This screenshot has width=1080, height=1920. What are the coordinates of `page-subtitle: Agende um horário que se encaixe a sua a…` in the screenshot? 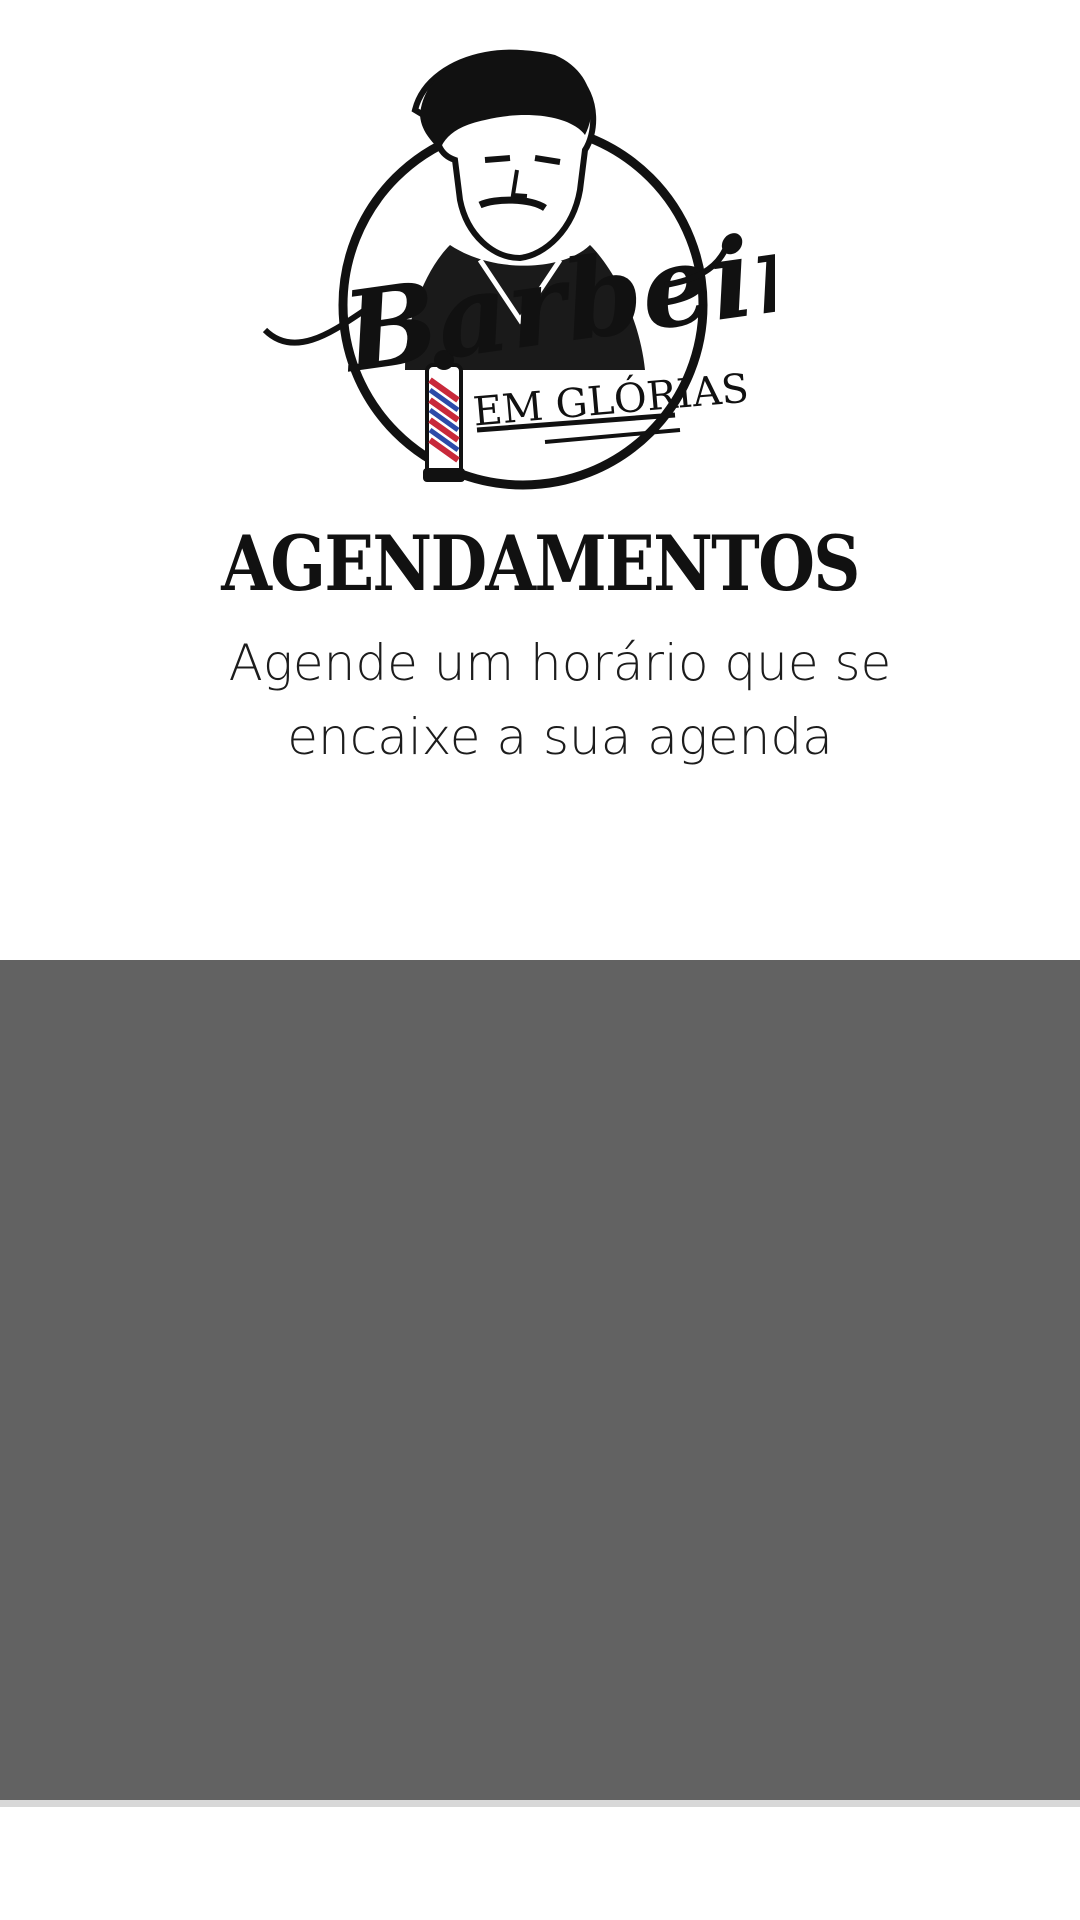 It's located at (560, 700).